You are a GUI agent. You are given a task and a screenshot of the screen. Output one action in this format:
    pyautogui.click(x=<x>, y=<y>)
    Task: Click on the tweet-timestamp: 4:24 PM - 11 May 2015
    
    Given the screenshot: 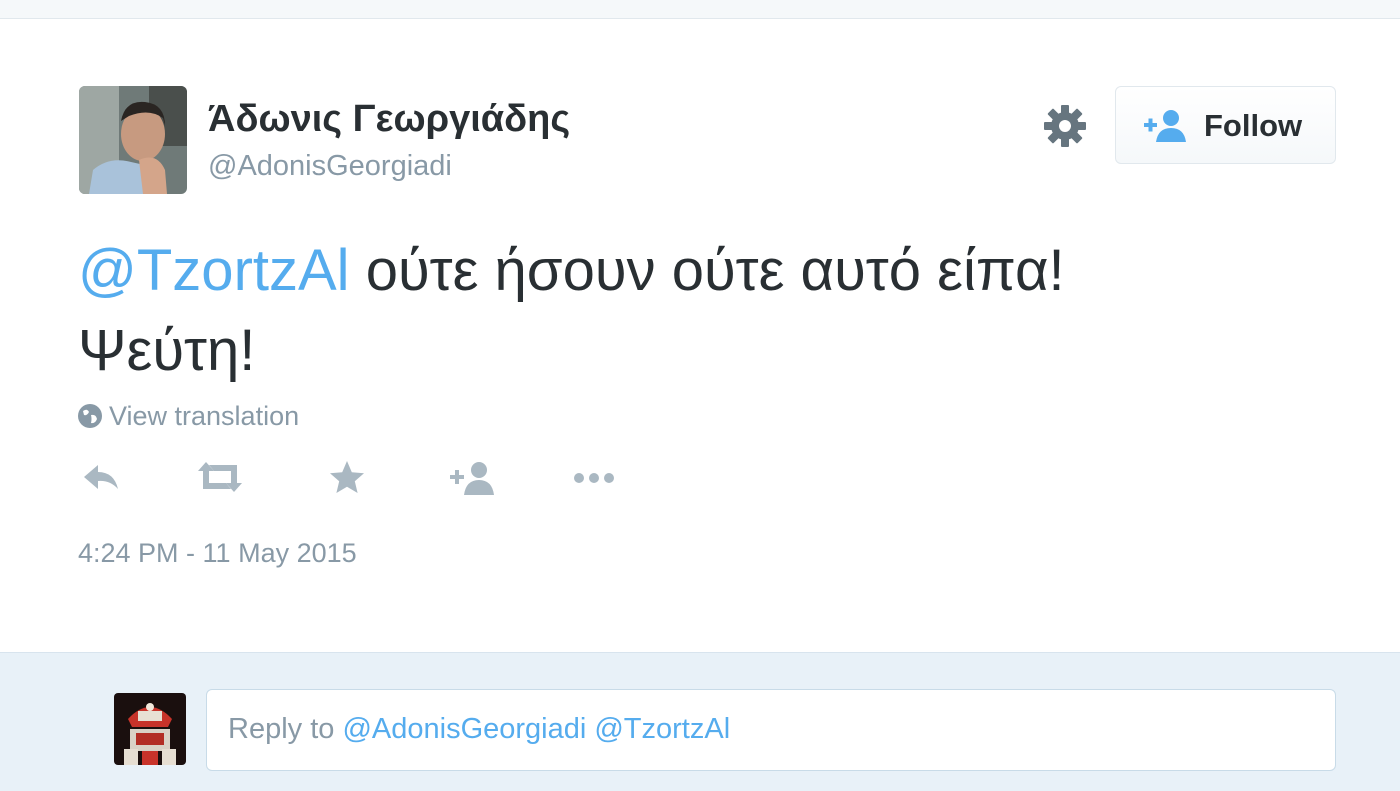 What is the action you would take?
    pyautogui.click(x=217, y=553)
    